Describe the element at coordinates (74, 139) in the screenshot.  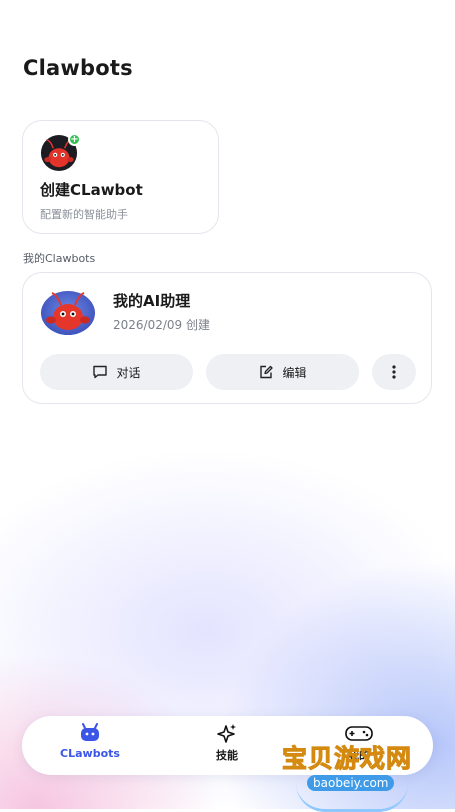
I see `plus-badge-icon: +` at that location.